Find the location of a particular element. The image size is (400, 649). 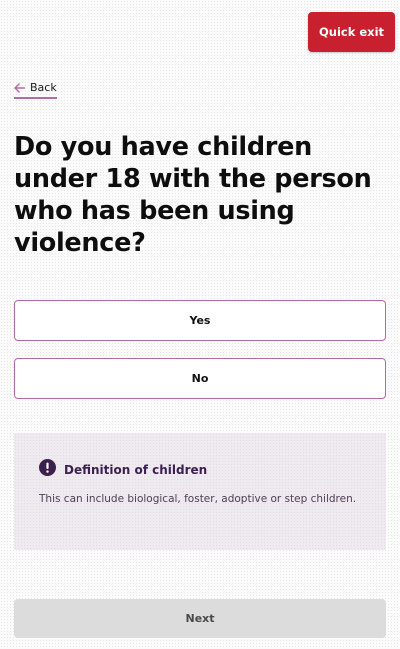

arrow-left-icon is located at coordinates (19, 87).